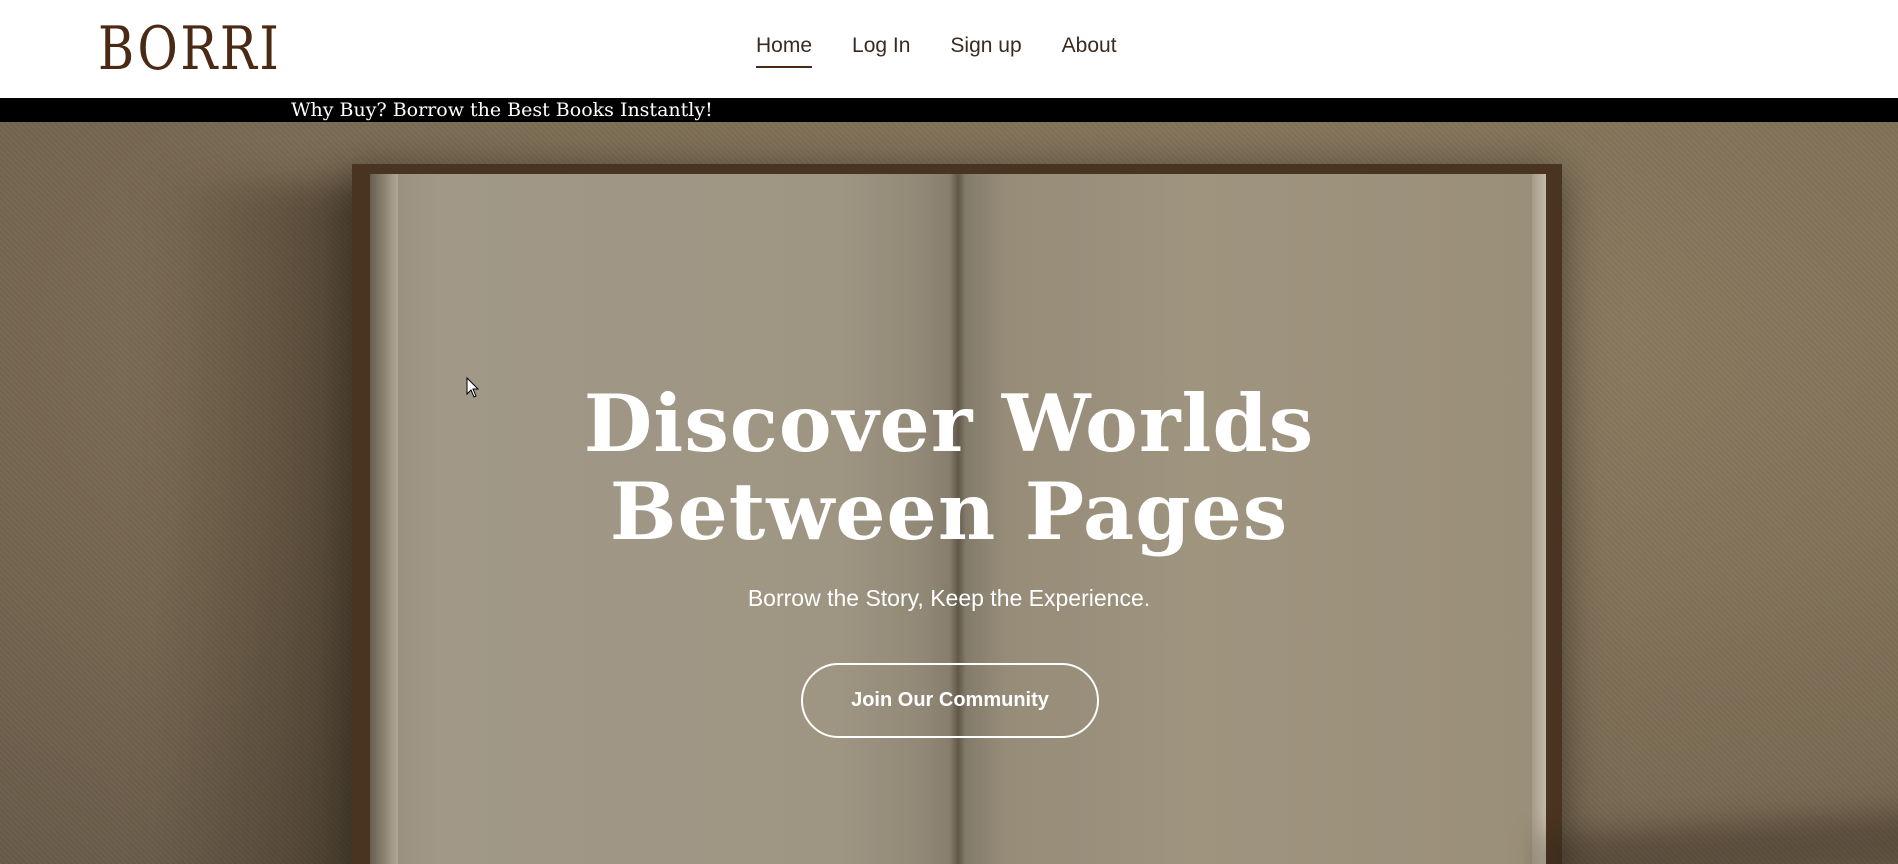 The image size is (1898, 864). I want to click on hero-title-line-1: Discover Worlds, so click(949, 423).